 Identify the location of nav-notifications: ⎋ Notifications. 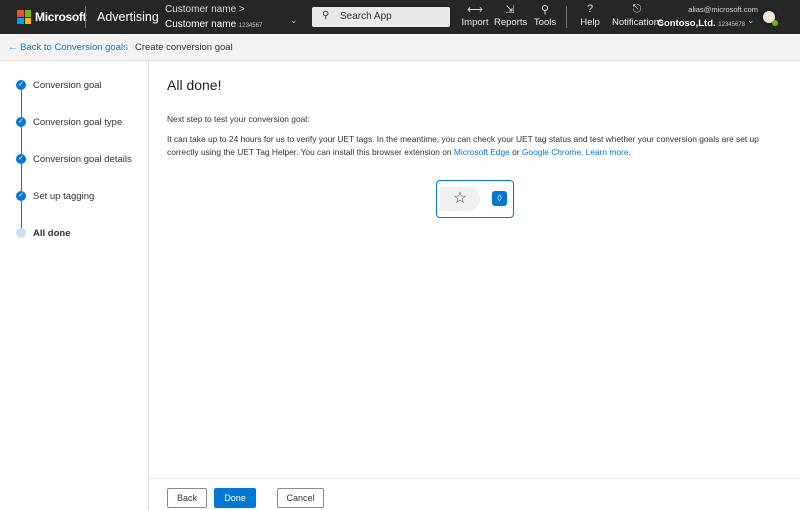
(638, 15).